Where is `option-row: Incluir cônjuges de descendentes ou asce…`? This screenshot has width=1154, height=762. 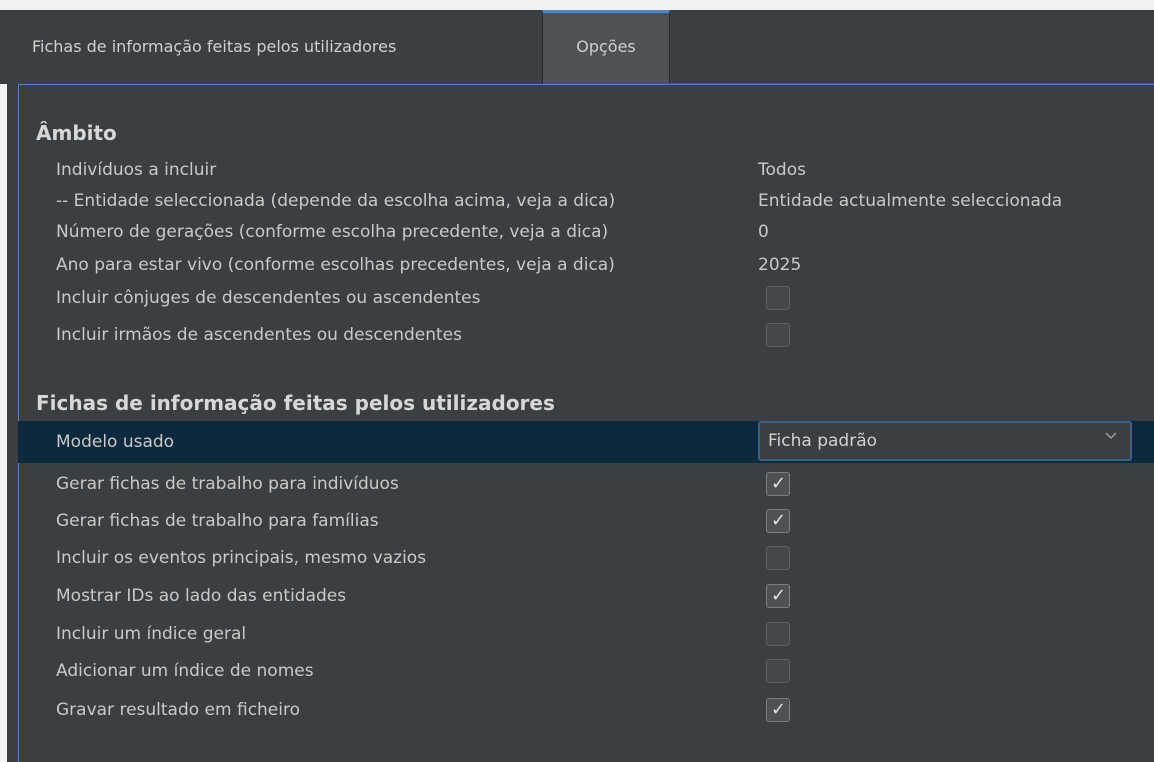
option-row: Incluir cônjuges de descendentes ou asce… is located at coordinates (586, 298).